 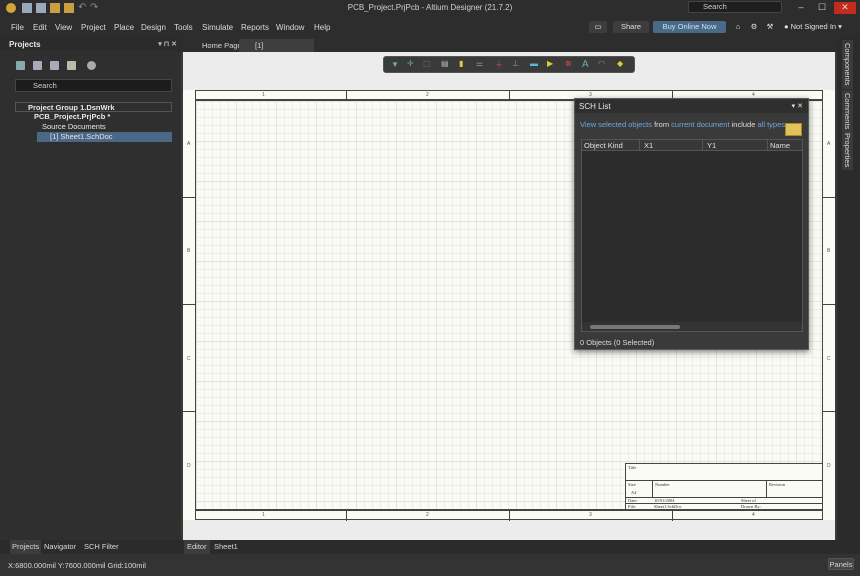 What do you see at coordinates (63, 27) in the screenshot?
I see `menu-view: View` at bounding box center [63, 27].